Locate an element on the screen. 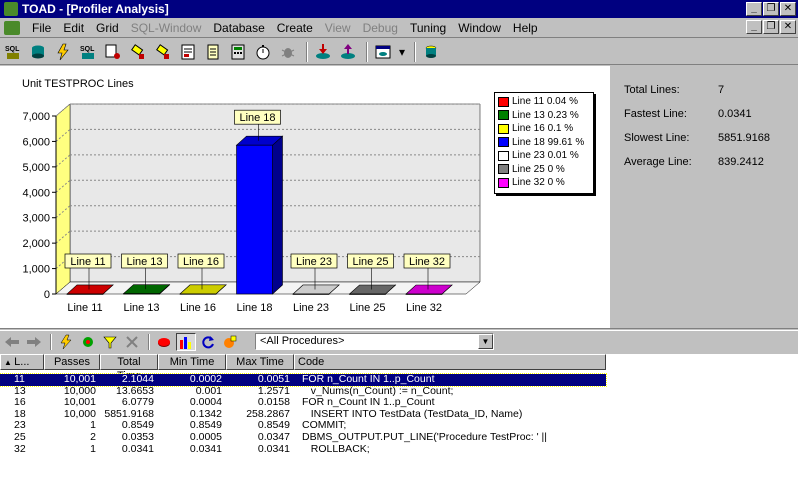 The height and width of the screenshot is (498, 798). table-row: 32 1 0.0341 0.0341 0.0341 ROLLBACK; is located at coordinates (303, 450).